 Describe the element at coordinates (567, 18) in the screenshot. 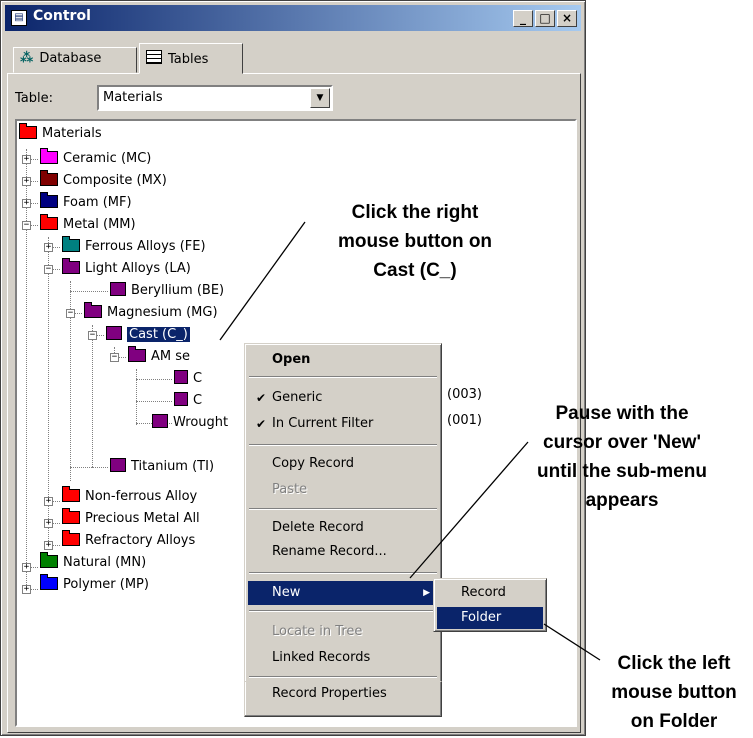

I see `close-button: ×` at that location.